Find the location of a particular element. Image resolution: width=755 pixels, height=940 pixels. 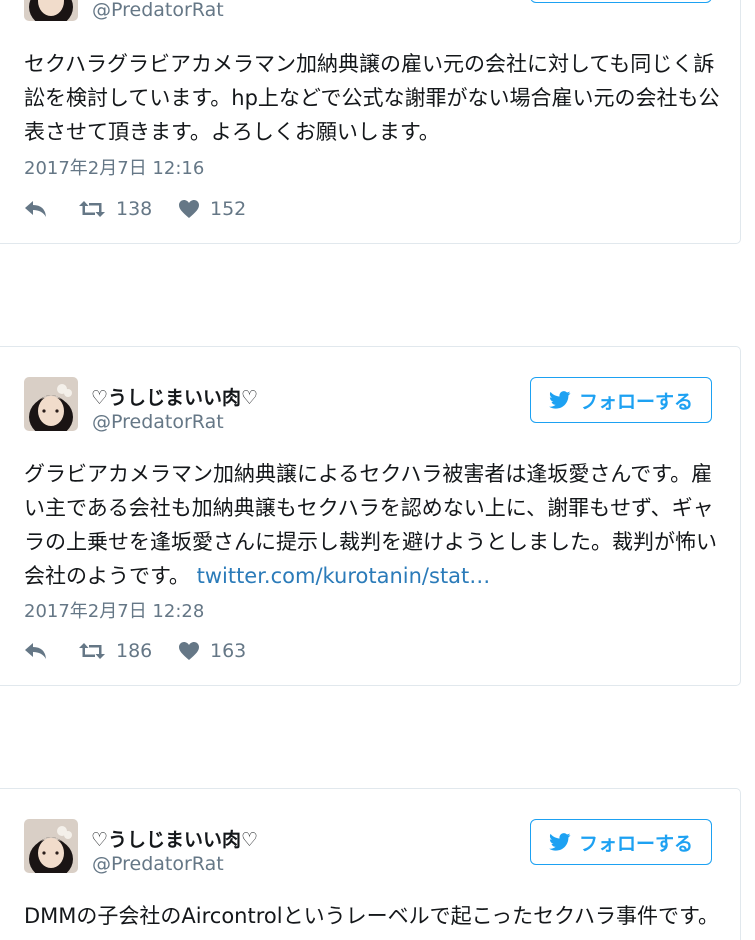

tweet-text: DMMの子会社のAircontrolというレーベルで起こったセクハラ事件です。 is located at coordinates (374, 916).